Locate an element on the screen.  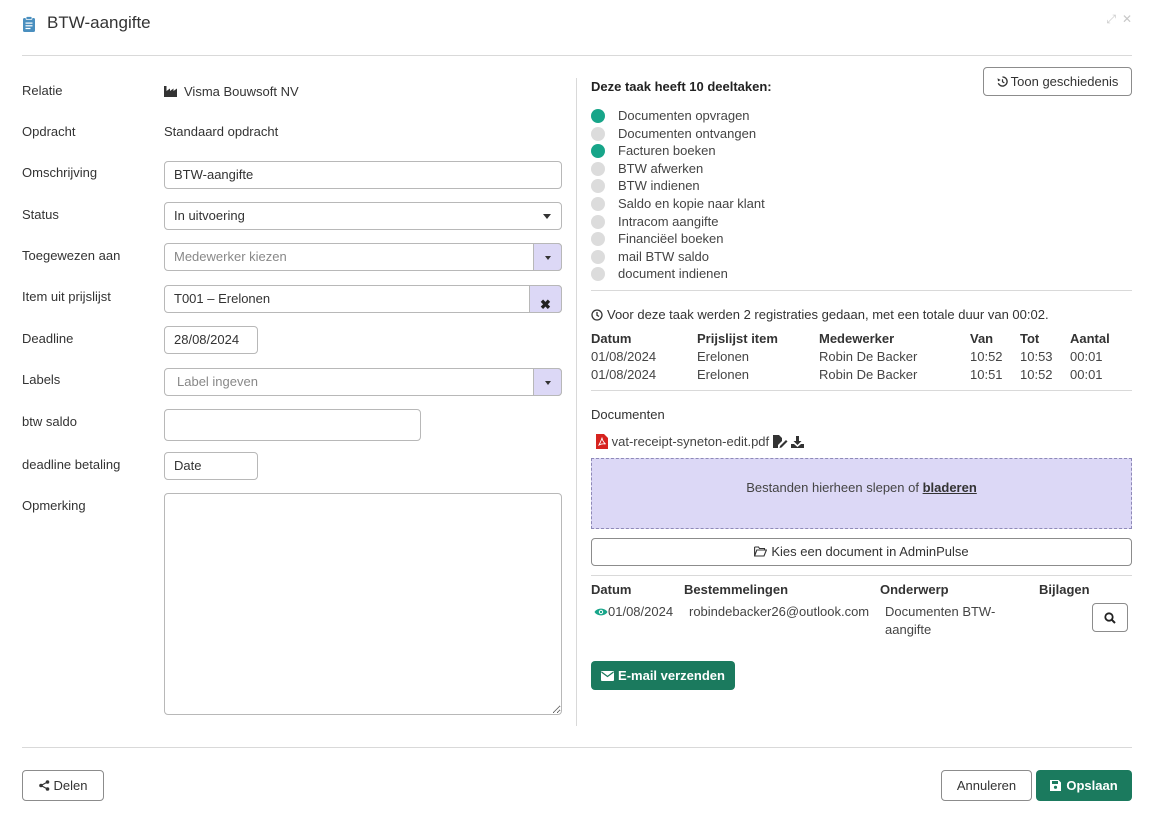
item-label: Item uit prijslijst is located at coordinates (66, 296).